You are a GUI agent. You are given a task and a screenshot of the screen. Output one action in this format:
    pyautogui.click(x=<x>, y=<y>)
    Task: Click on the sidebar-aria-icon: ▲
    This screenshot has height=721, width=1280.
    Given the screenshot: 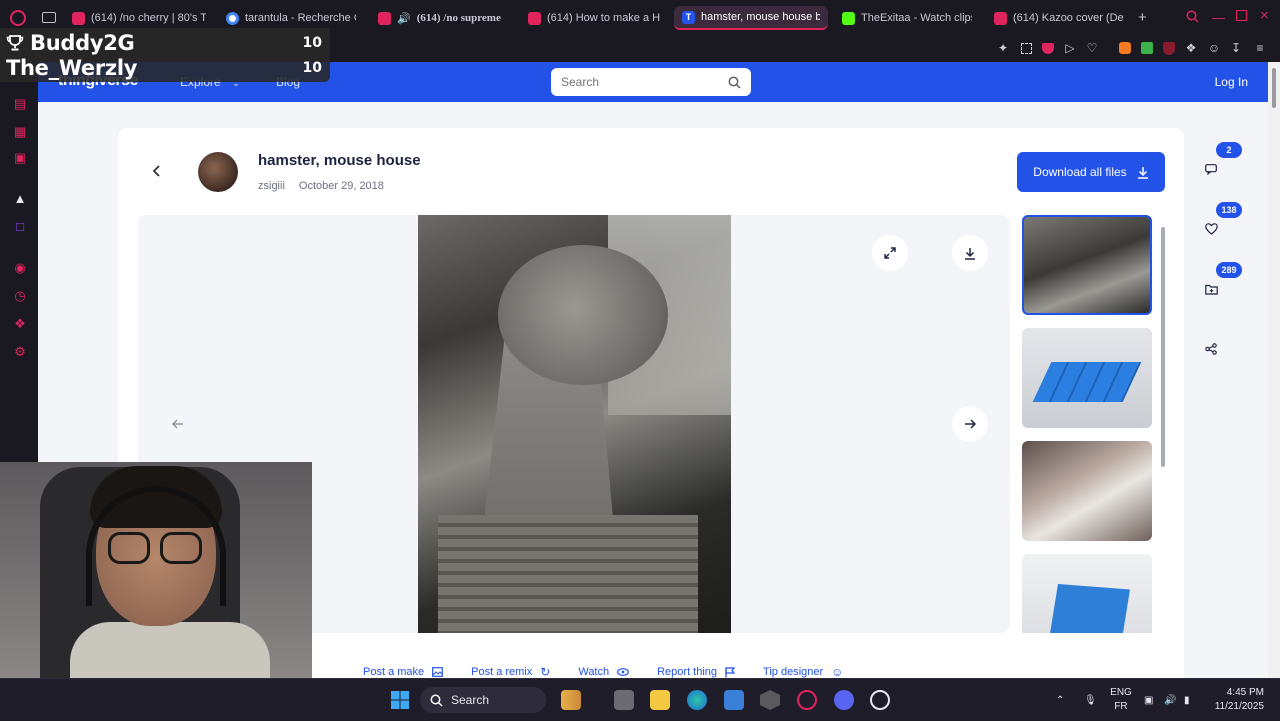 What is the action you would take?
    pyautogui.click(x=20, y=198)
    